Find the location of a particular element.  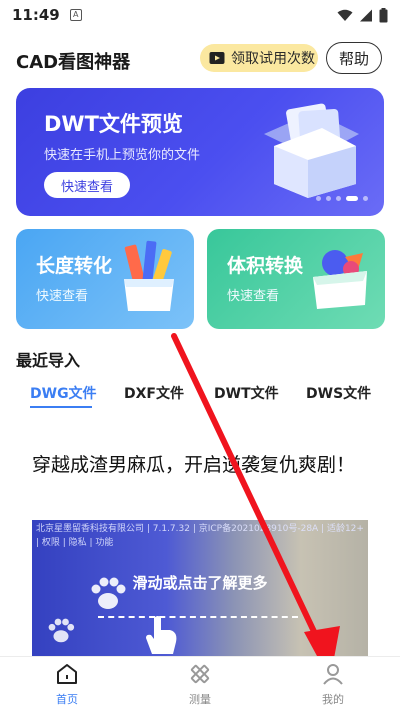

ad-swipe-hint: 滑动或点击了解更多 is located at coordinates (200, 583).